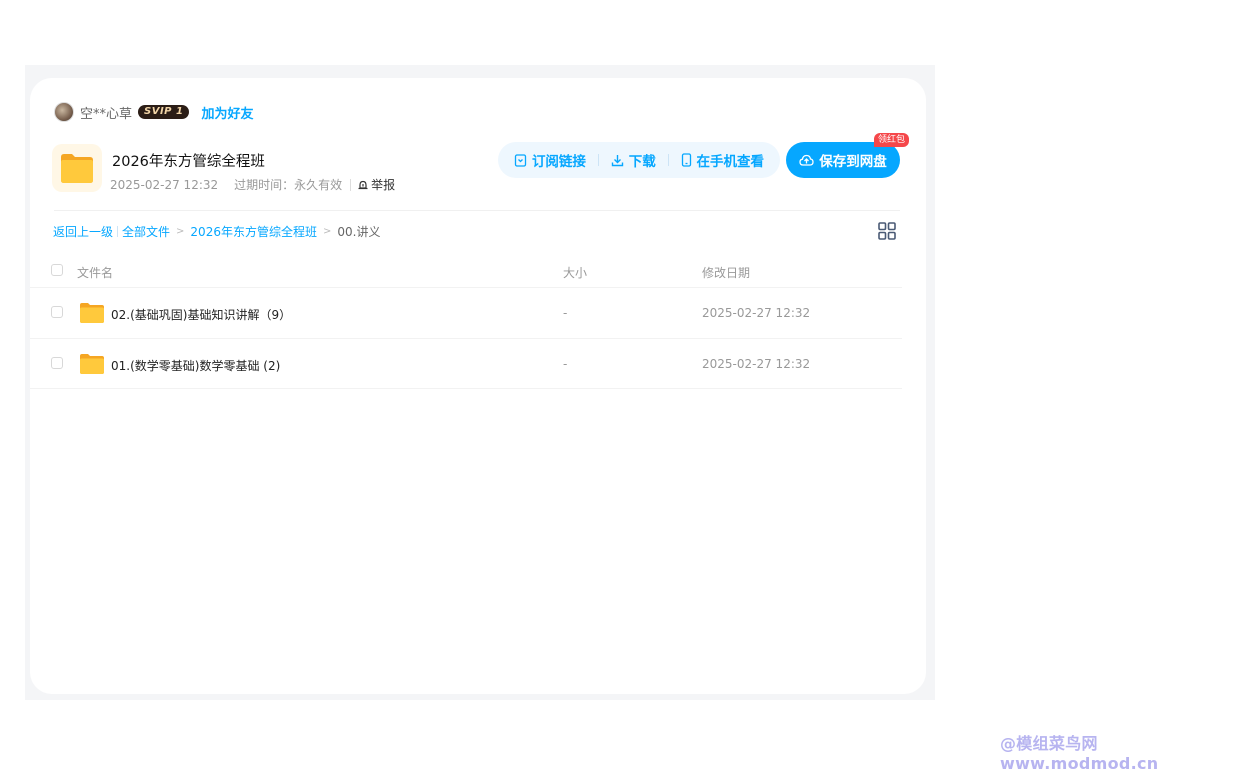 The height and width of the screenshot is (773, 1246). What do you see at coordinates (106, 114) in the screenshot?
I see `sharer-name: 空**心草` at bounding box center [106, 114].